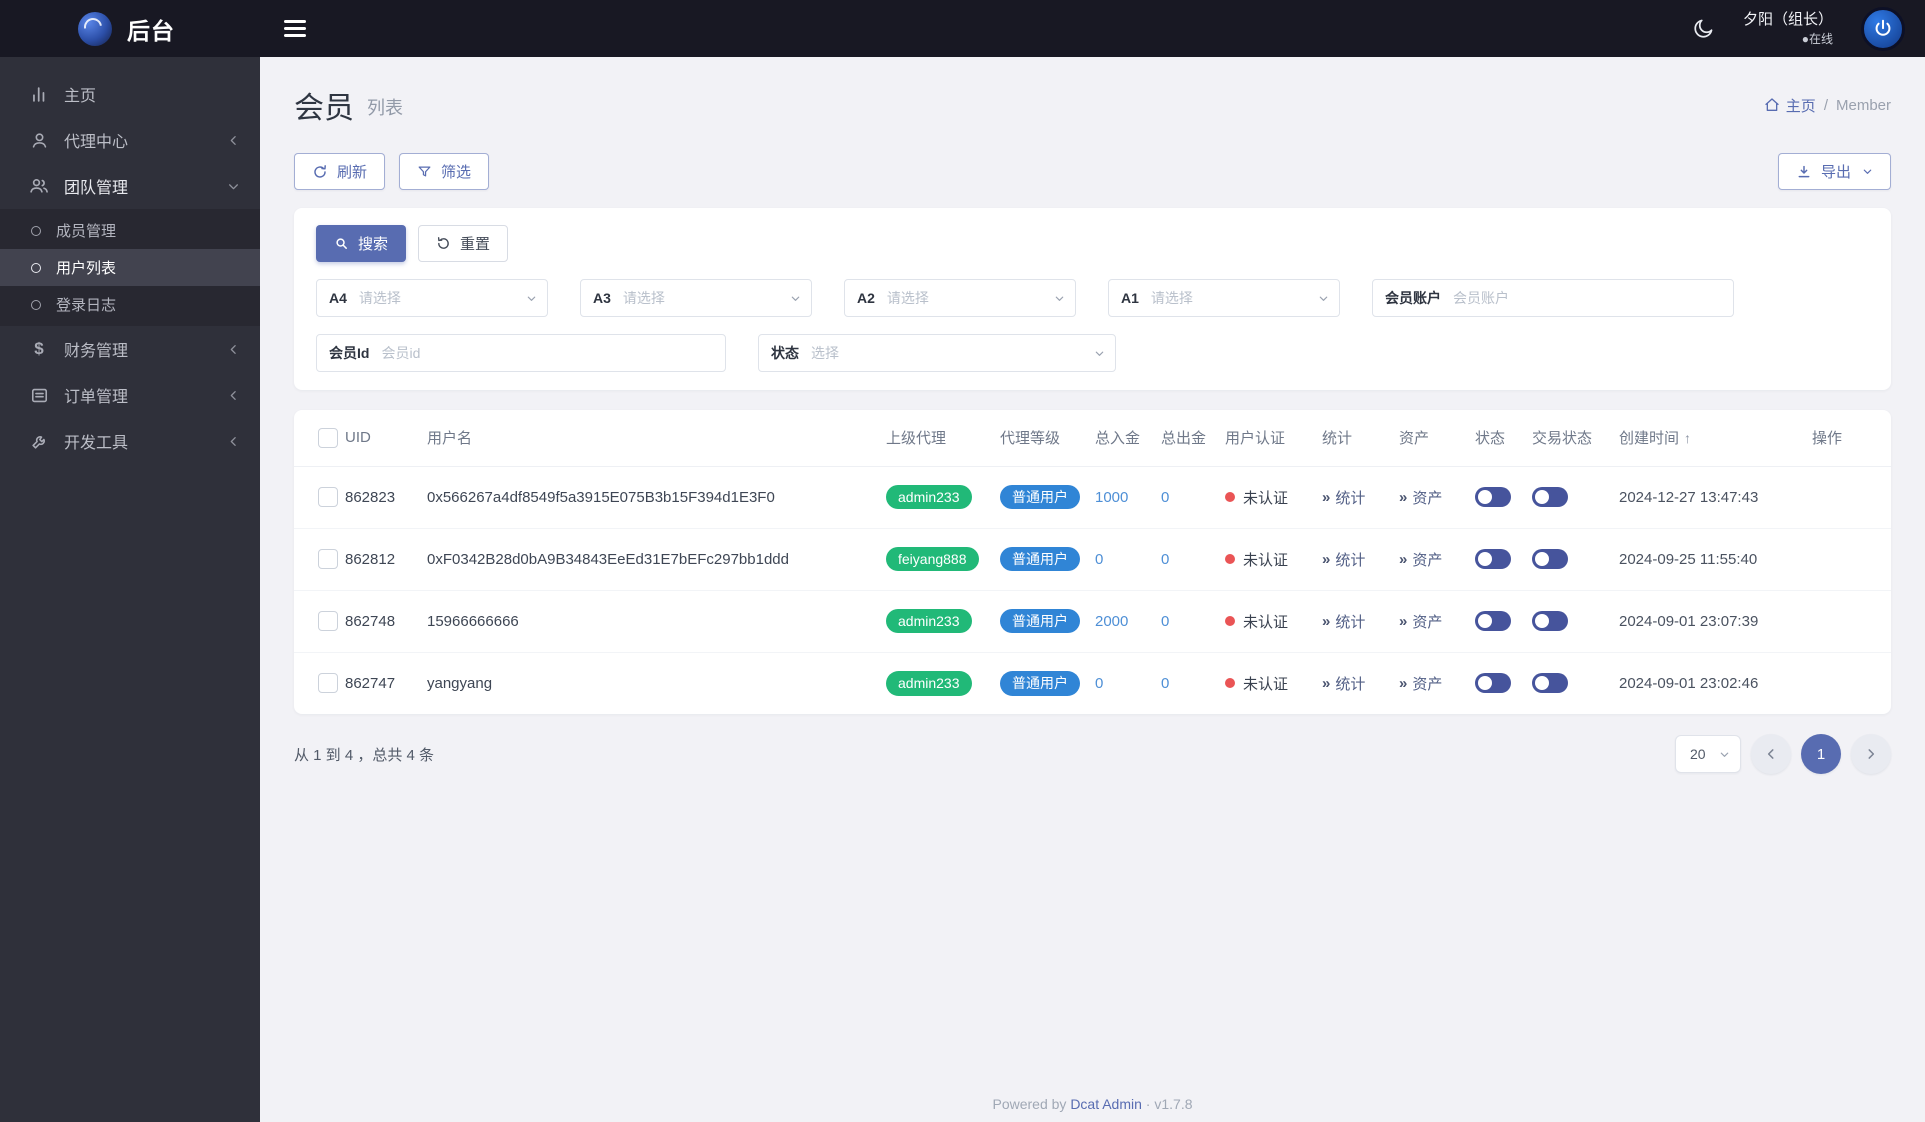 The image size is (1925, 1122). Describe the element at coordinates (130, 267) in the screenshot. I see `sidebar-item-user-list: 用户列表` at that location.